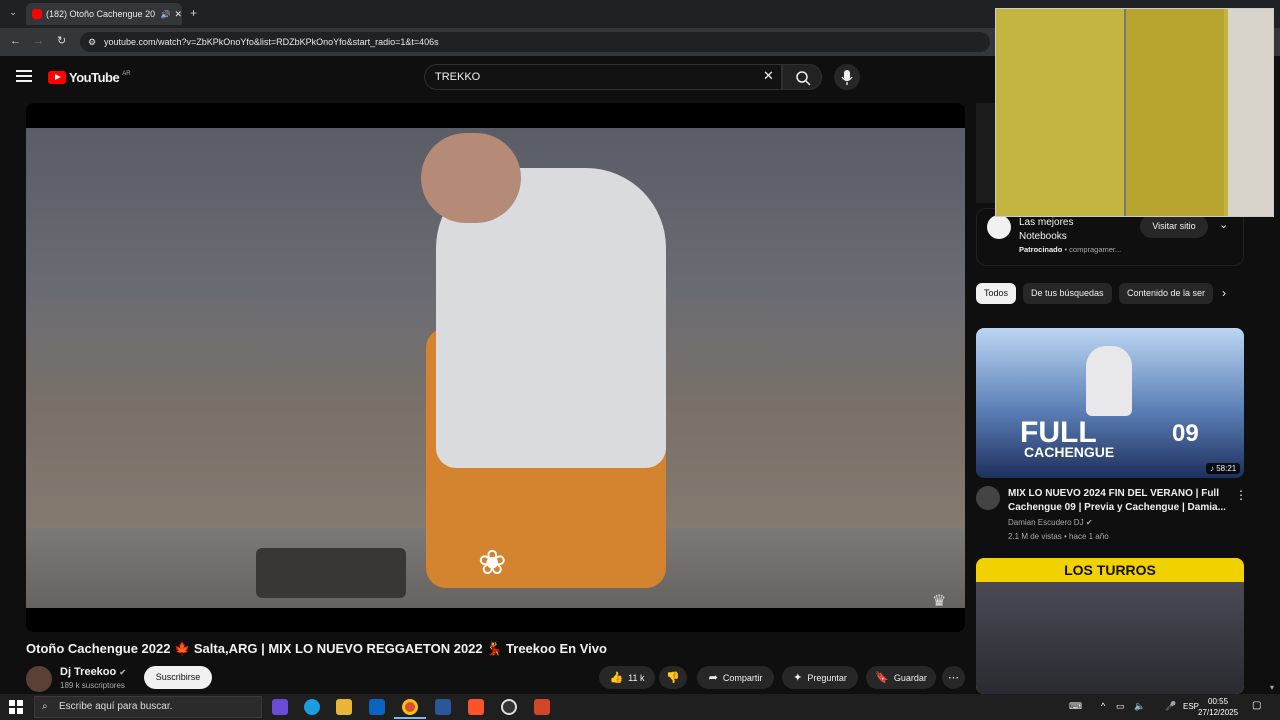 This screenshot has height=720, width=1280. What do you see at coordinates (165, 14) in the screenshot?
I see `speaker-icon: 🔊` at bounding box center [165, 14].